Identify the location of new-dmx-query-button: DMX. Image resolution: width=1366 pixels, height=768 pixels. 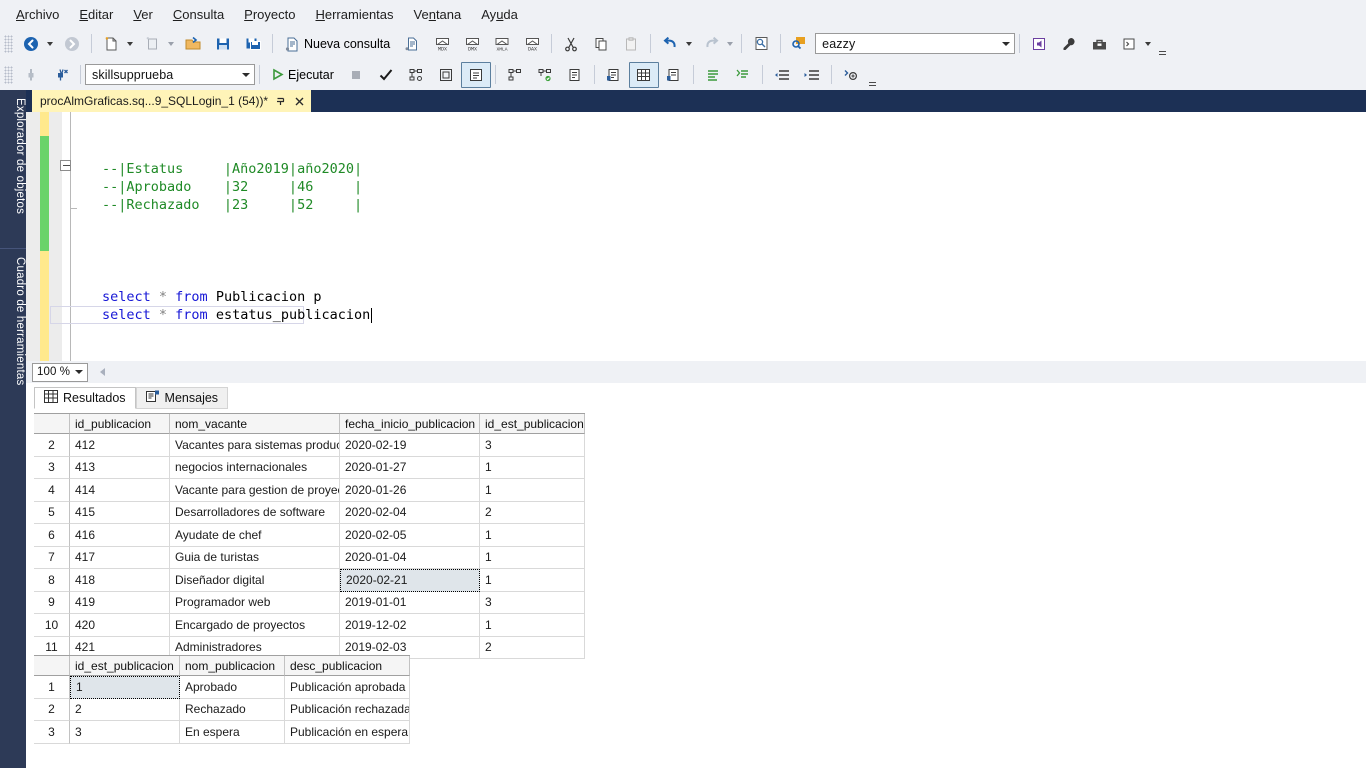
(472, 44).